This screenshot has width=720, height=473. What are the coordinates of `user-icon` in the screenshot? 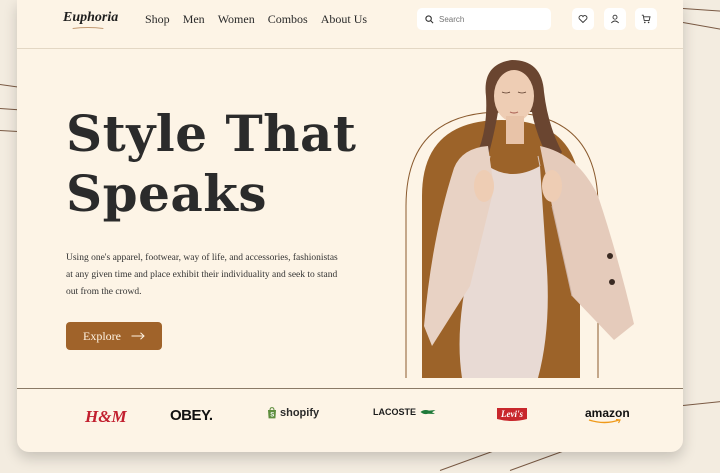 It's located at (615, 19).